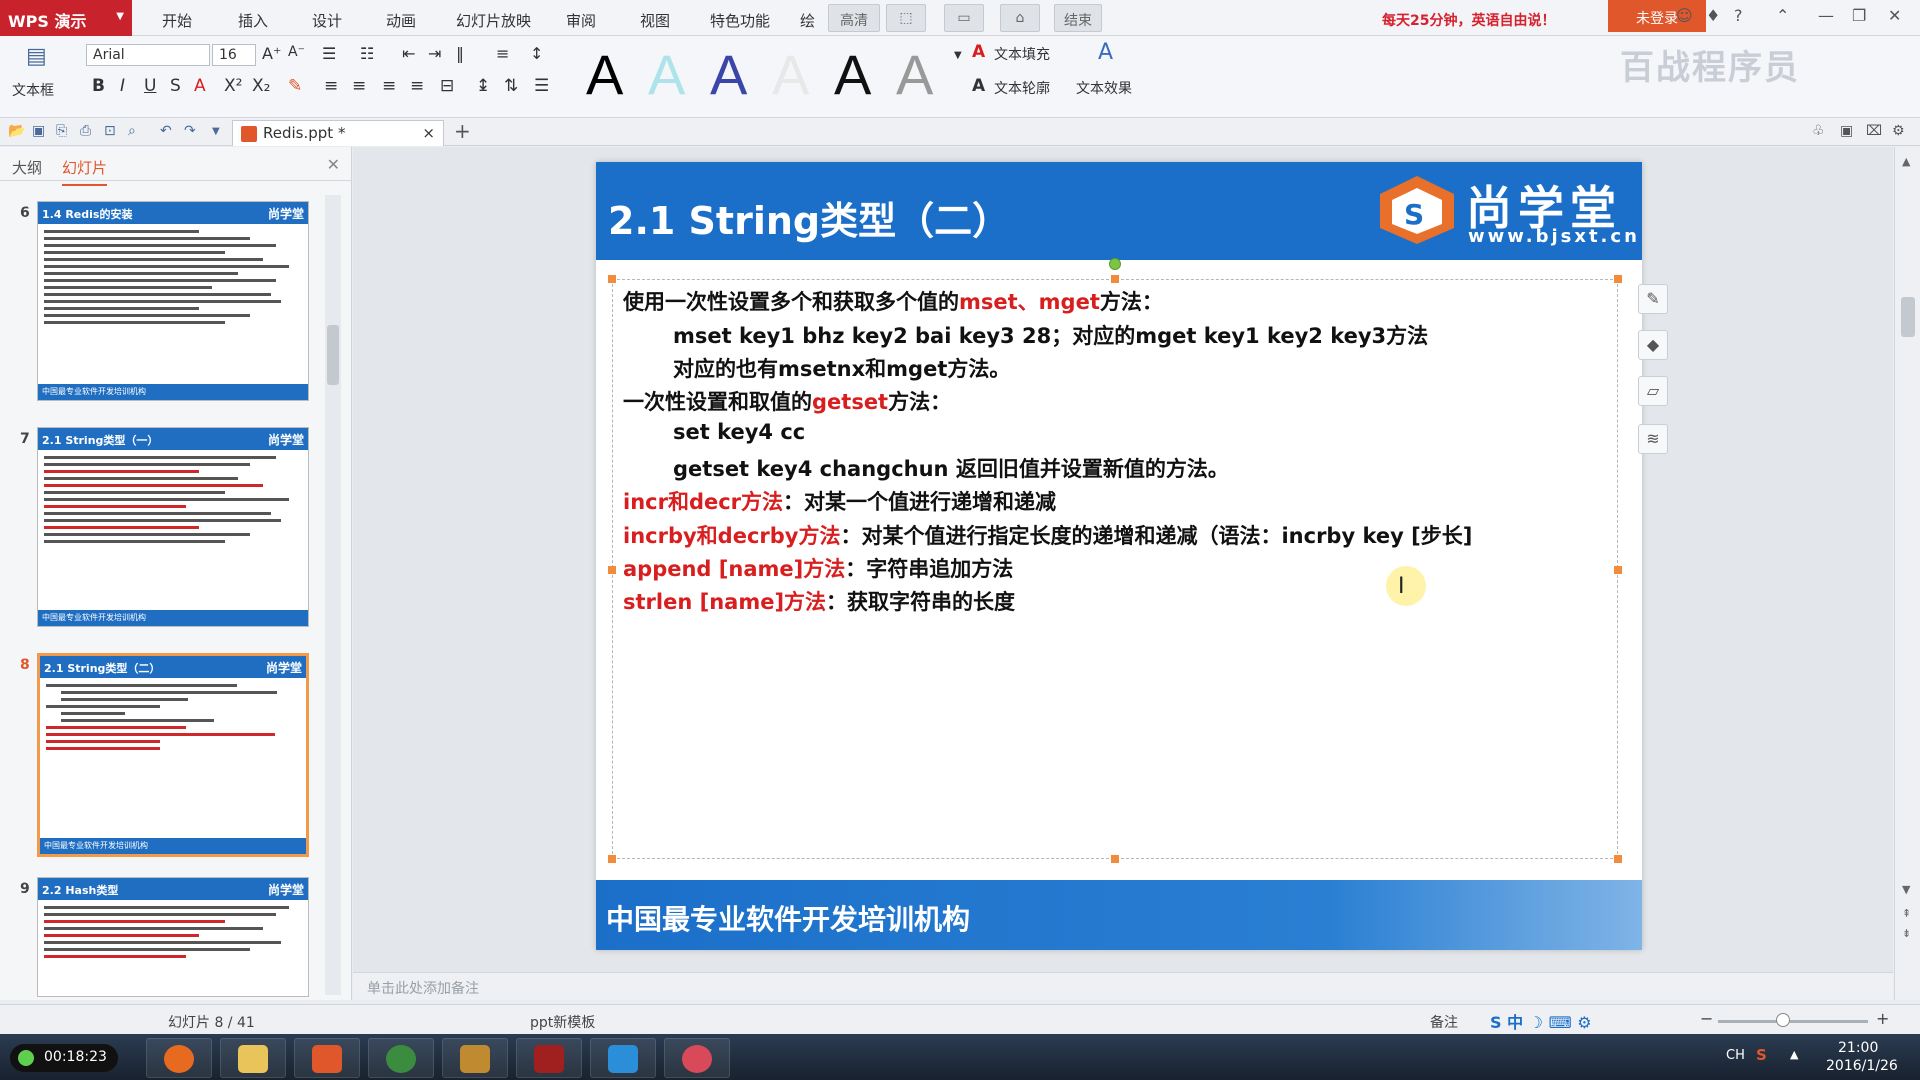 This screenshot has height=1080, width=1920. Describe the element at coordinates (327, 20) in the screenshot. I see `menu-design: 设计` at that location.